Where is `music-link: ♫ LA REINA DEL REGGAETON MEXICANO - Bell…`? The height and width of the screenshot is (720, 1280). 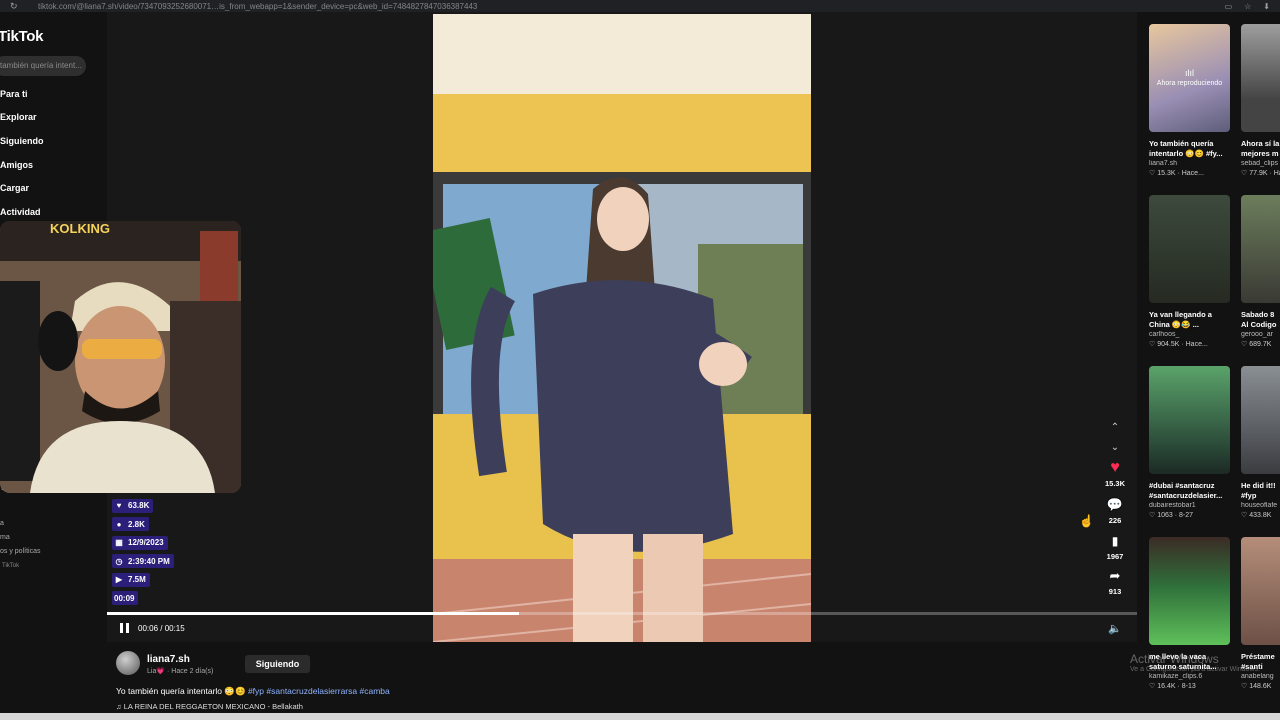 music-link: ♫ LA REINA DEL REGGAETON MEXICANO - Bell… is located at coordinates (209, 706).